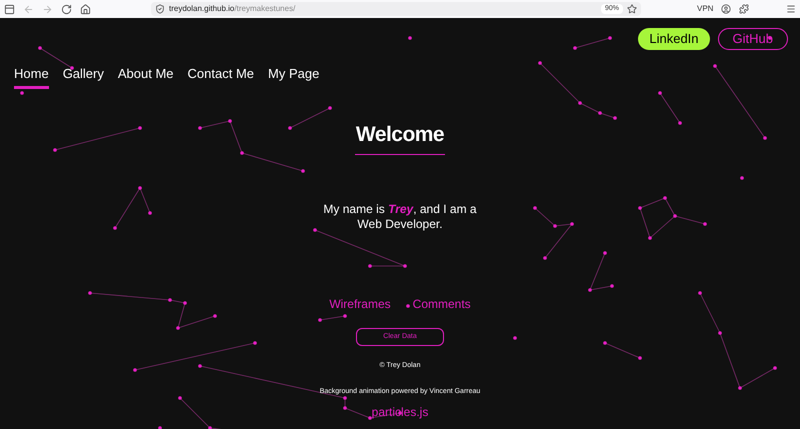 This screenshot has height=429, width=800. What do you see at coordinates (400, 217) in the screenshot?
I see `intro-text: My name is Trey, and I am a Web Developer.` at bounding box center [400, 217].